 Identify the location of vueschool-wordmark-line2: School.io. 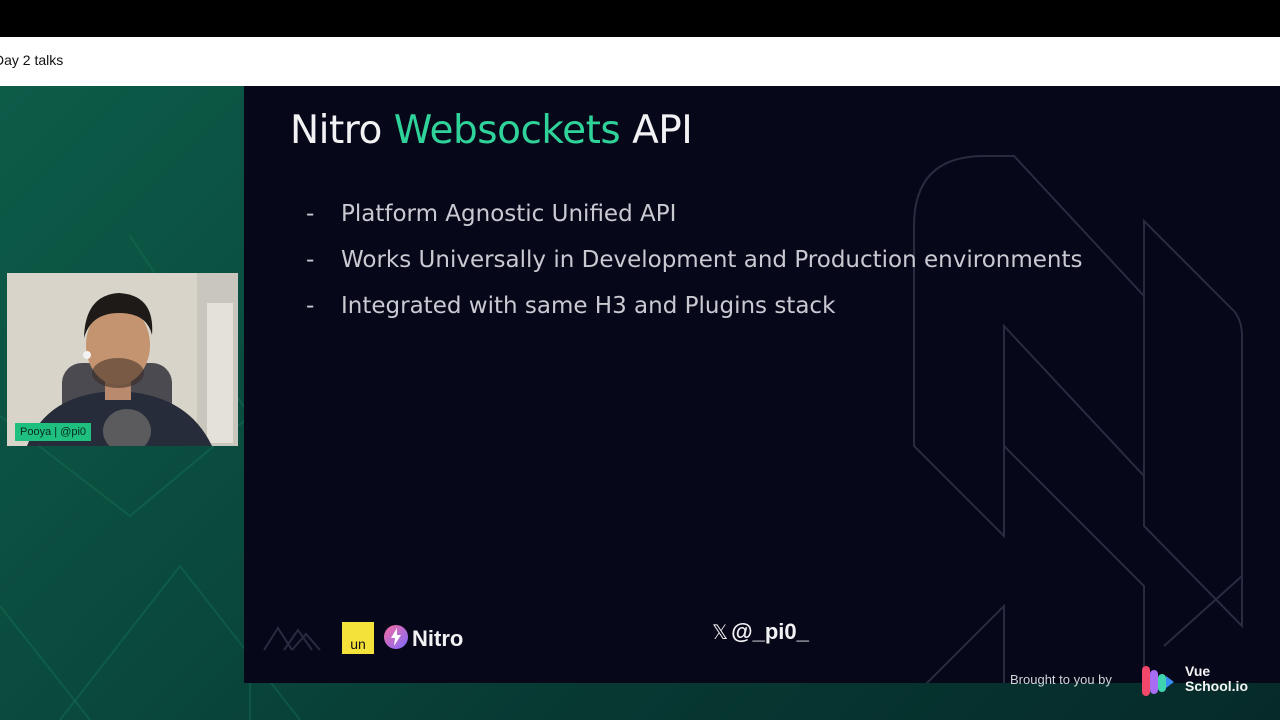
(1216, 686).